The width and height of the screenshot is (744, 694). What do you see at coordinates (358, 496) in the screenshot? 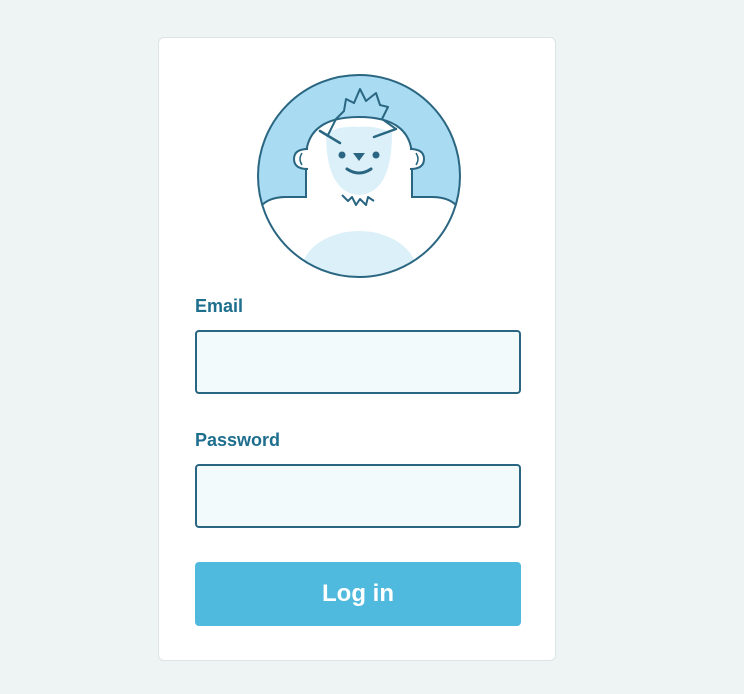
I see `password-field` at bounding box center [358, 496].